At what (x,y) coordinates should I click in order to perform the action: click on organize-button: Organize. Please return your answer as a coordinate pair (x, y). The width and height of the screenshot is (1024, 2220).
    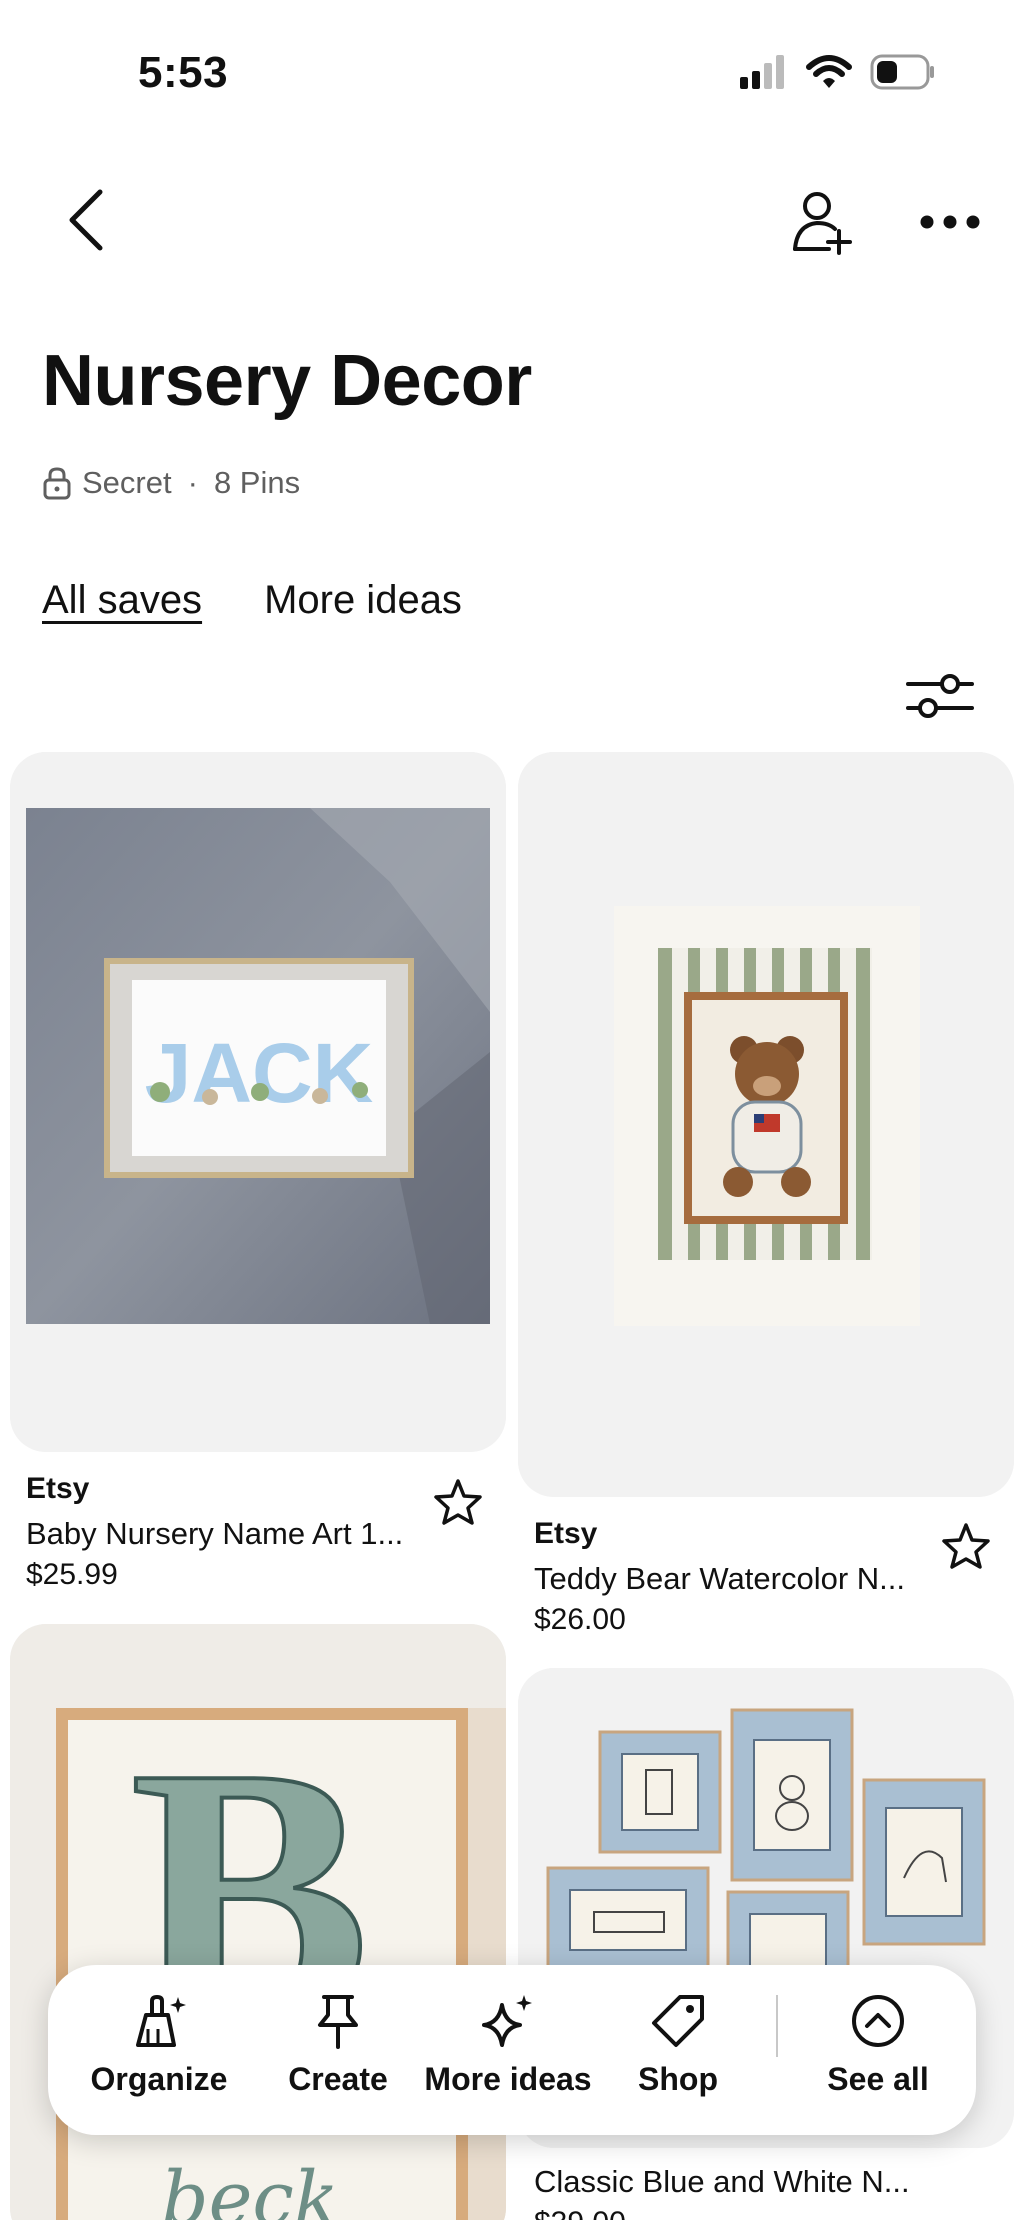
    Looking at the image, I should click on (159, 2045).